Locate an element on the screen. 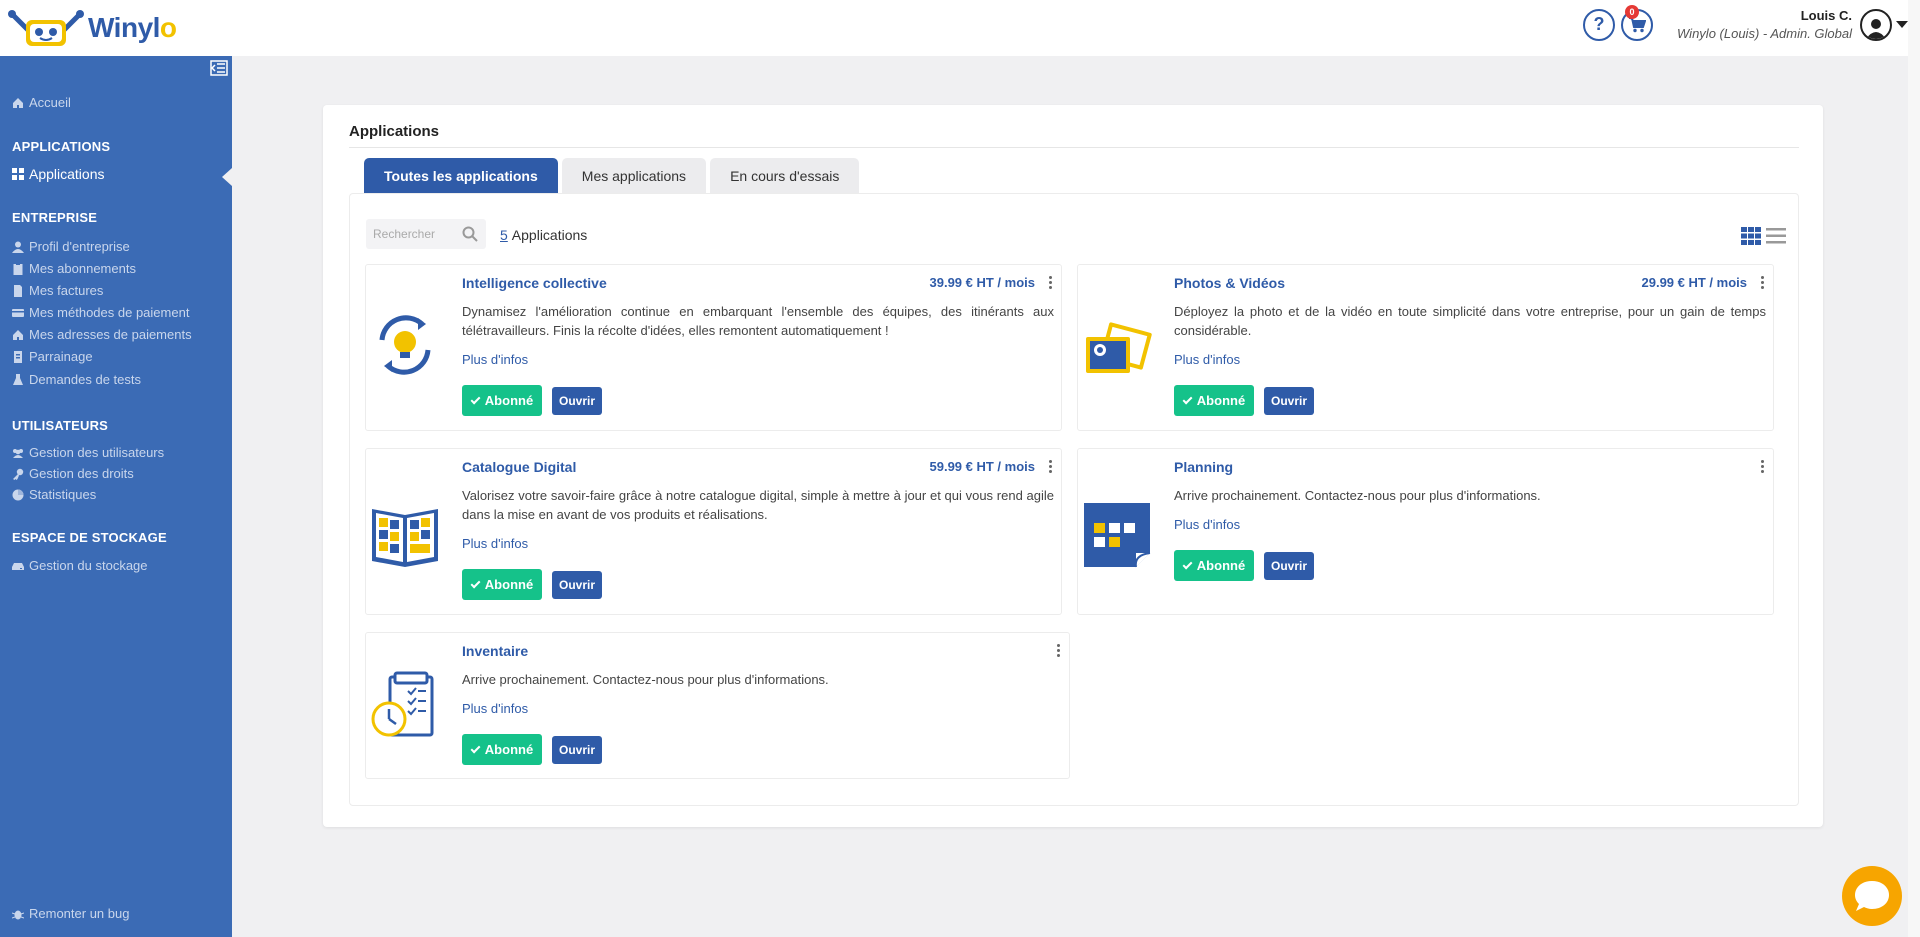 The height and width of the screenshot is (937, 1920). chat-bubble-icon is located at coordinates (1872, 896).